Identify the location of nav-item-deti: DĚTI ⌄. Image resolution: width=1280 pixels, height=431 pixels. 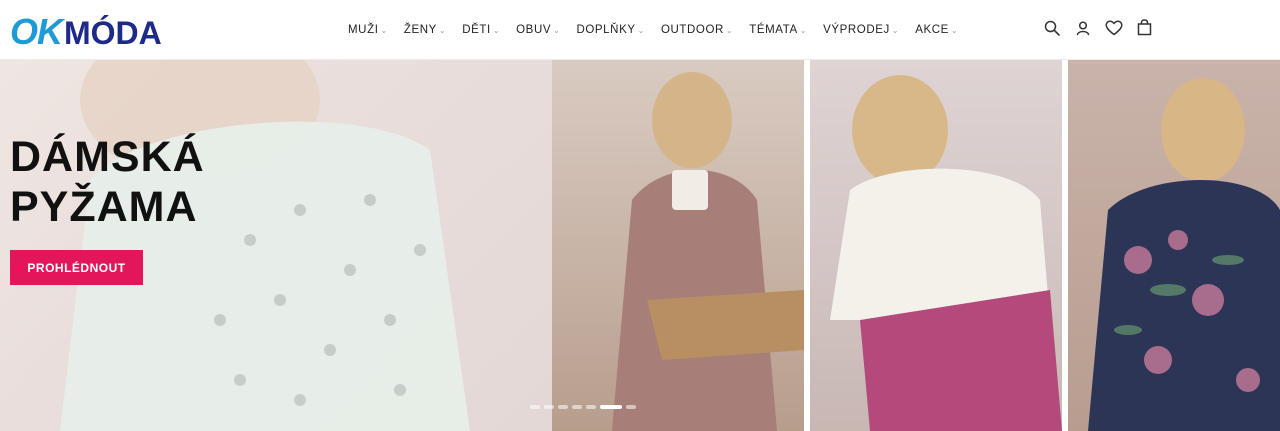
(481, 30).